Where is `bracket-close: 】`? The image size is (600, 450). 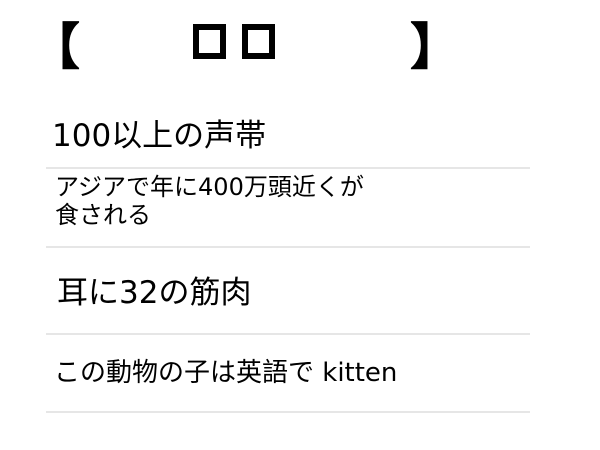
bracket-close: 】 is located at coordinates (435, 47).